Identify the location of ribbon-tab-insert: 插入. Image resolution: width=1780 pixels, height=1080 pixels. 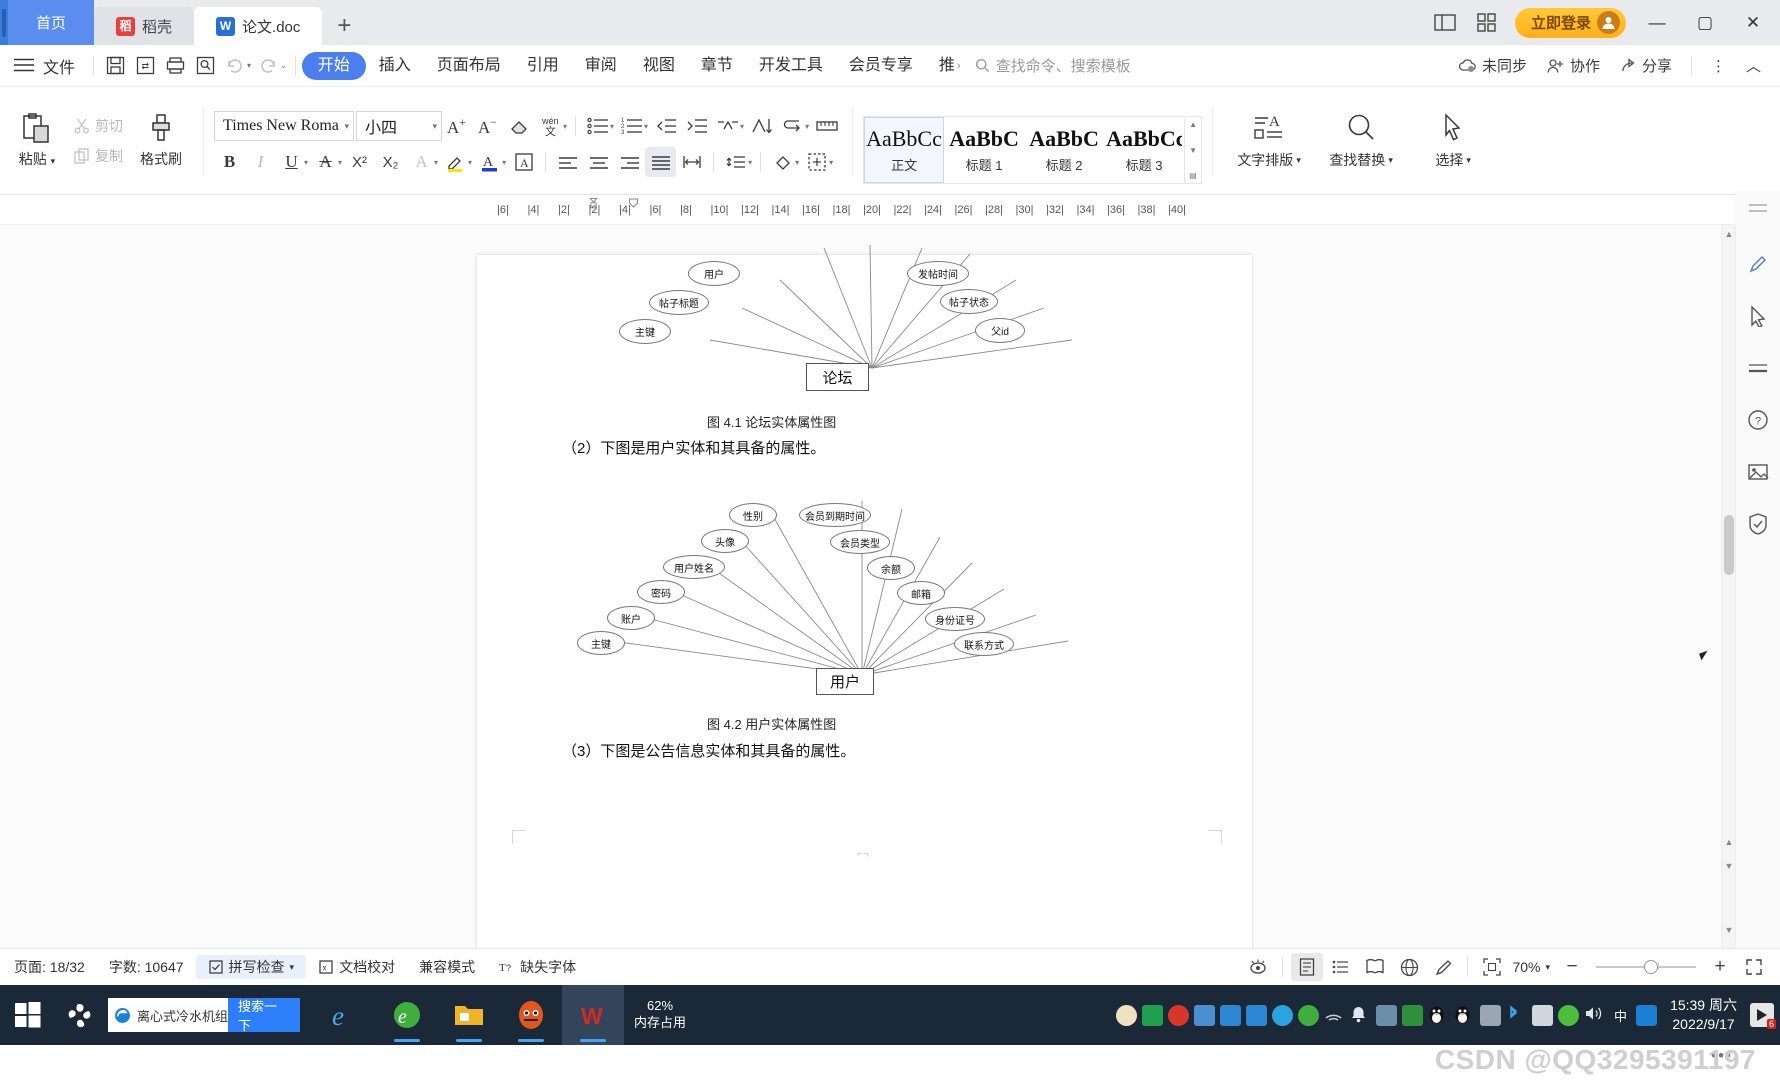
(395, 66).